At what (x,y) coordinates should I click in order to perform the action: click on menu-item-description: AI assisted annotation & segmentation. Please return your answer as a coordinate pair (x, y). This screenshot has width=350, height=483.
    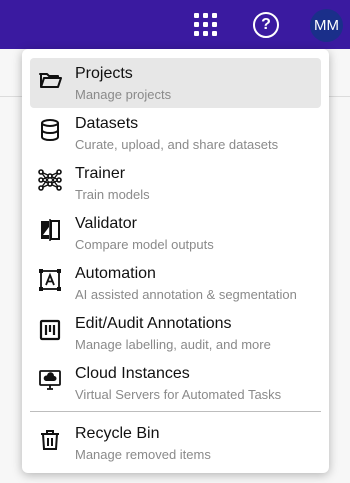
    Looking at the image, I should click on (186, 294).